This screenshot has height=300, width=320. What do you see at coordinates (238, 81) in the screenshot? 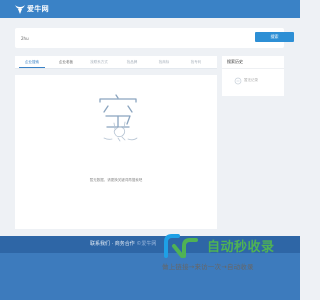
I see `empty-history-icon` at bounding box center [238, 81].